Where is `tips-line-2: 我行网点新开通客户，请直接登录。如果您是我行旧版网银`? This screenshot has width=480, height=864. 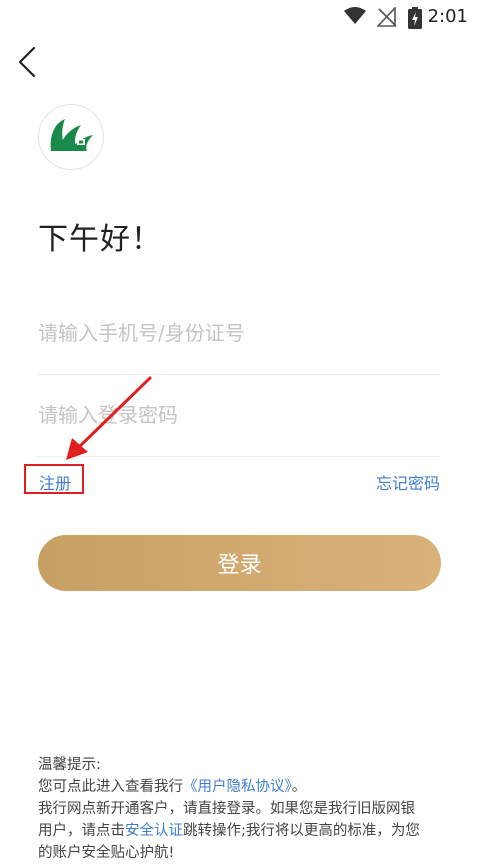 tips-line-2: 我行网点新开通客户，请直接登录。如果您是我行旧版网银 is located at coordinates (226, 809).